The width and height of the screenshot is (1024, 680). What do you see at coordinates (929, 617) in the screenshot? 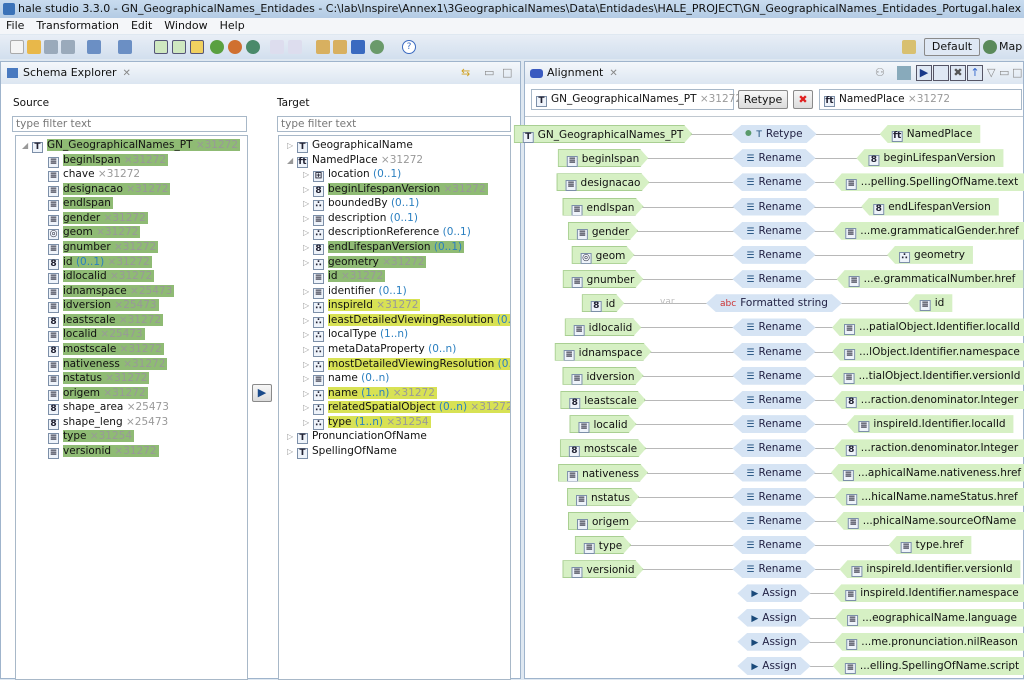
I see `target-node: ≡ ...eographicalName.language` at bounding box center [929, 617].